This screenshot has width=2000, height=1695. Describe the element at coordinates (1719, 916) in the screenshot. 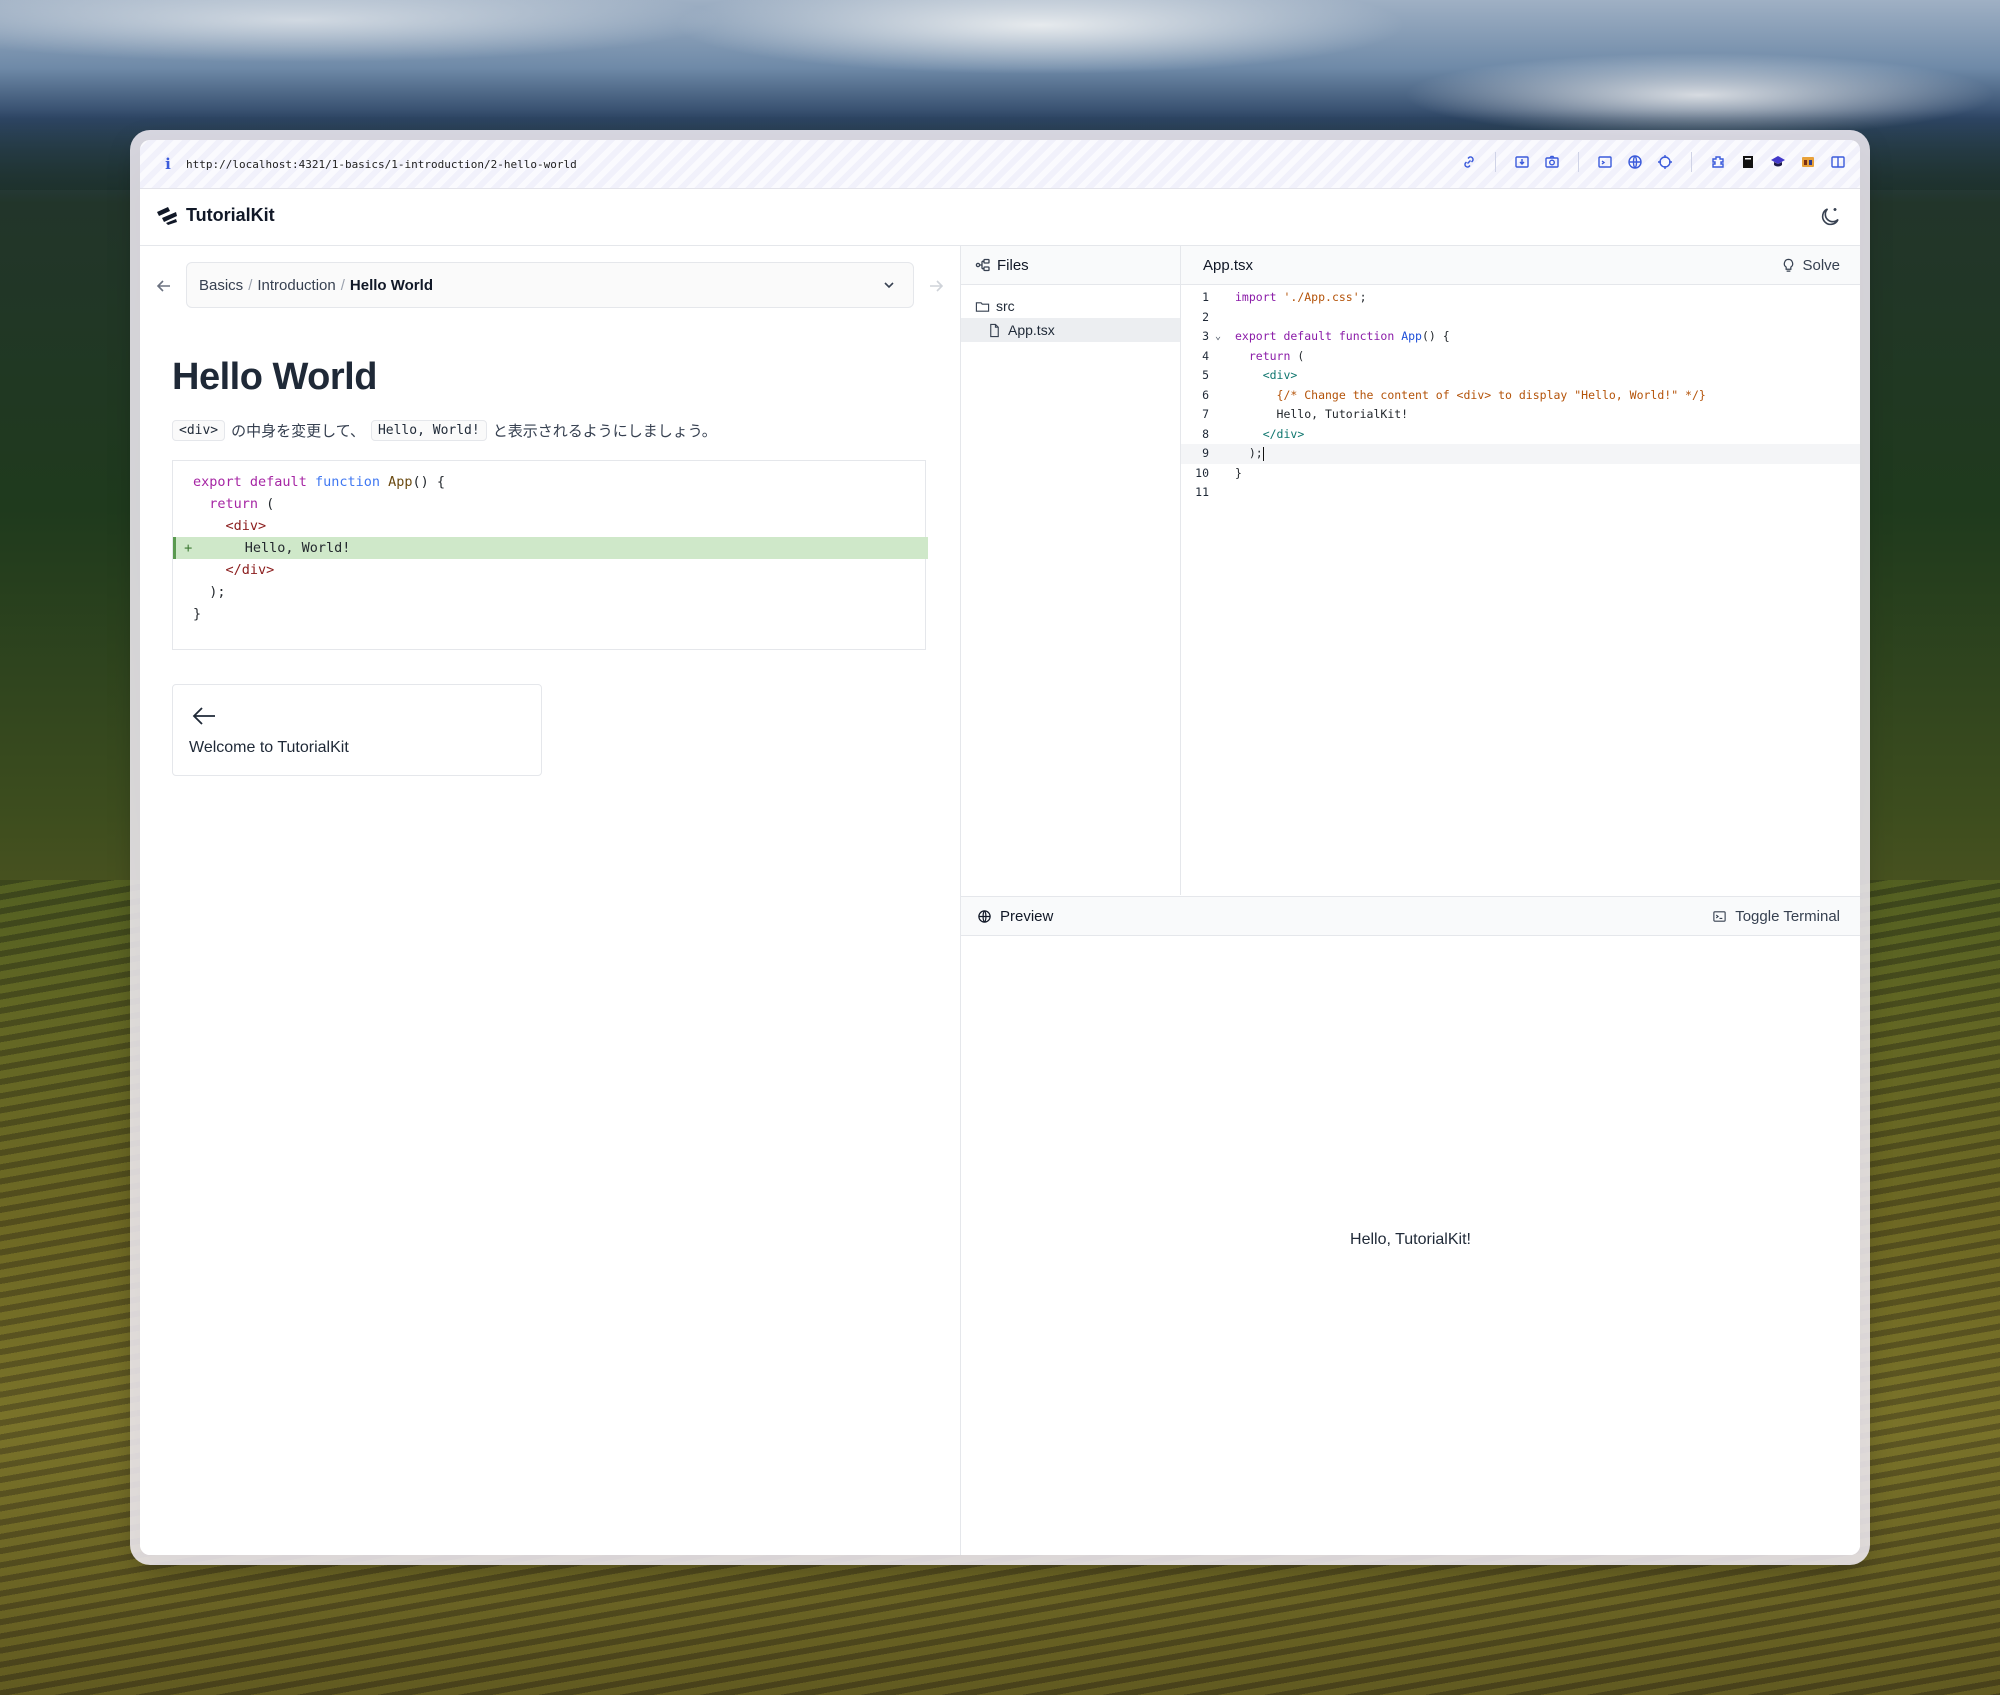

I see `terminal-icon` at that location.